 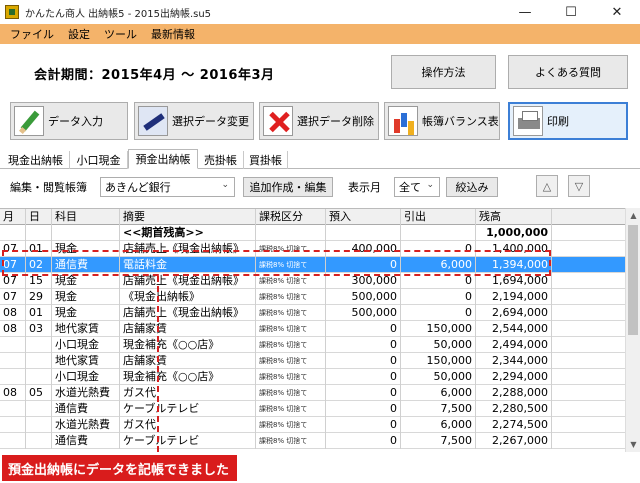 I want to click on row-month: 08, so click(x=13, y=329).